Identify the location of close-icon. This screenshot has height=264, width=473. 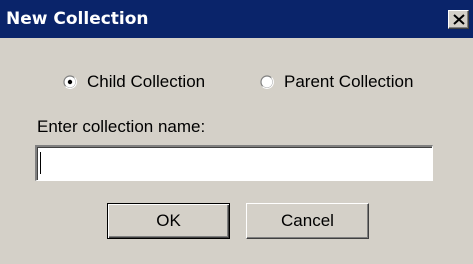
(459, 19).